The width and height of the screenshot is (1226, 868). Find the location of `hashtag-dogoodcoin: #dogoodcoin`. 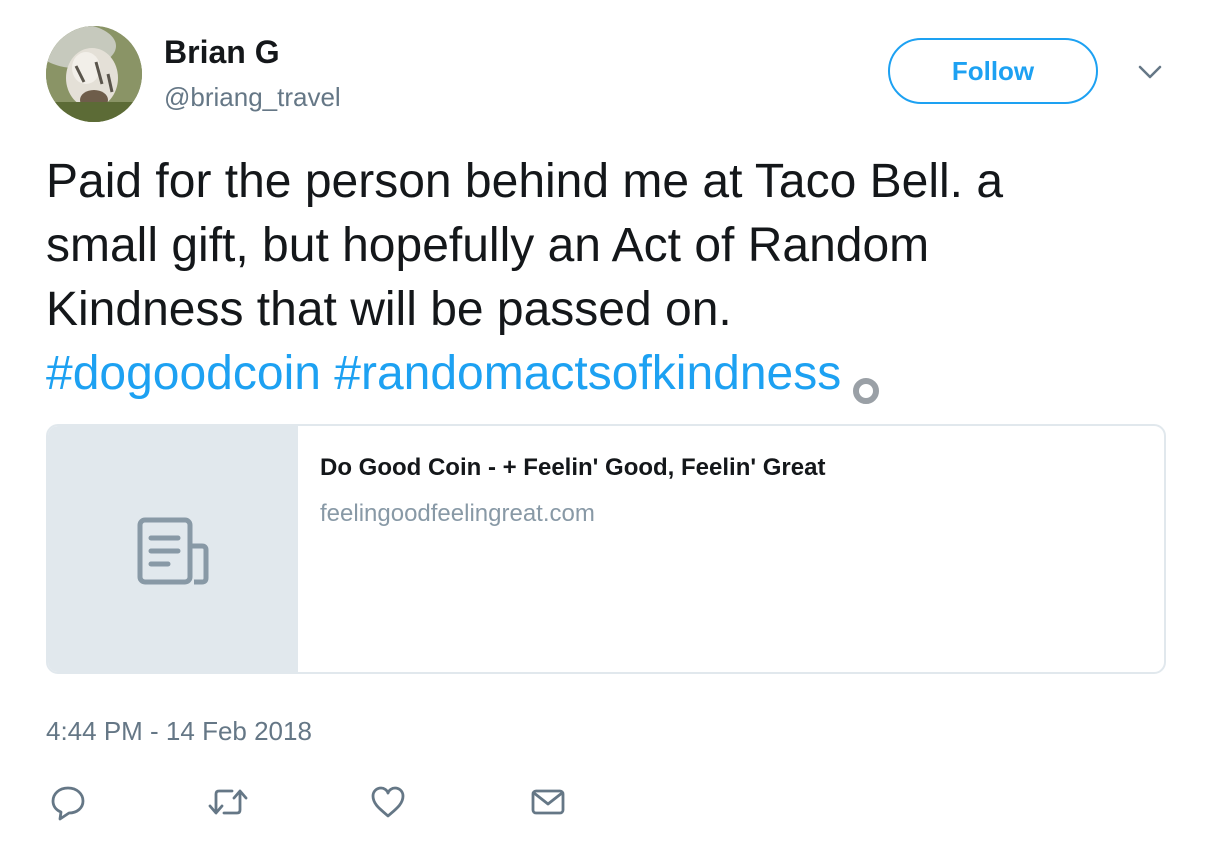

hashtag-dogoodcoin: #dogoodcoin is located at coordinates (183, 373).